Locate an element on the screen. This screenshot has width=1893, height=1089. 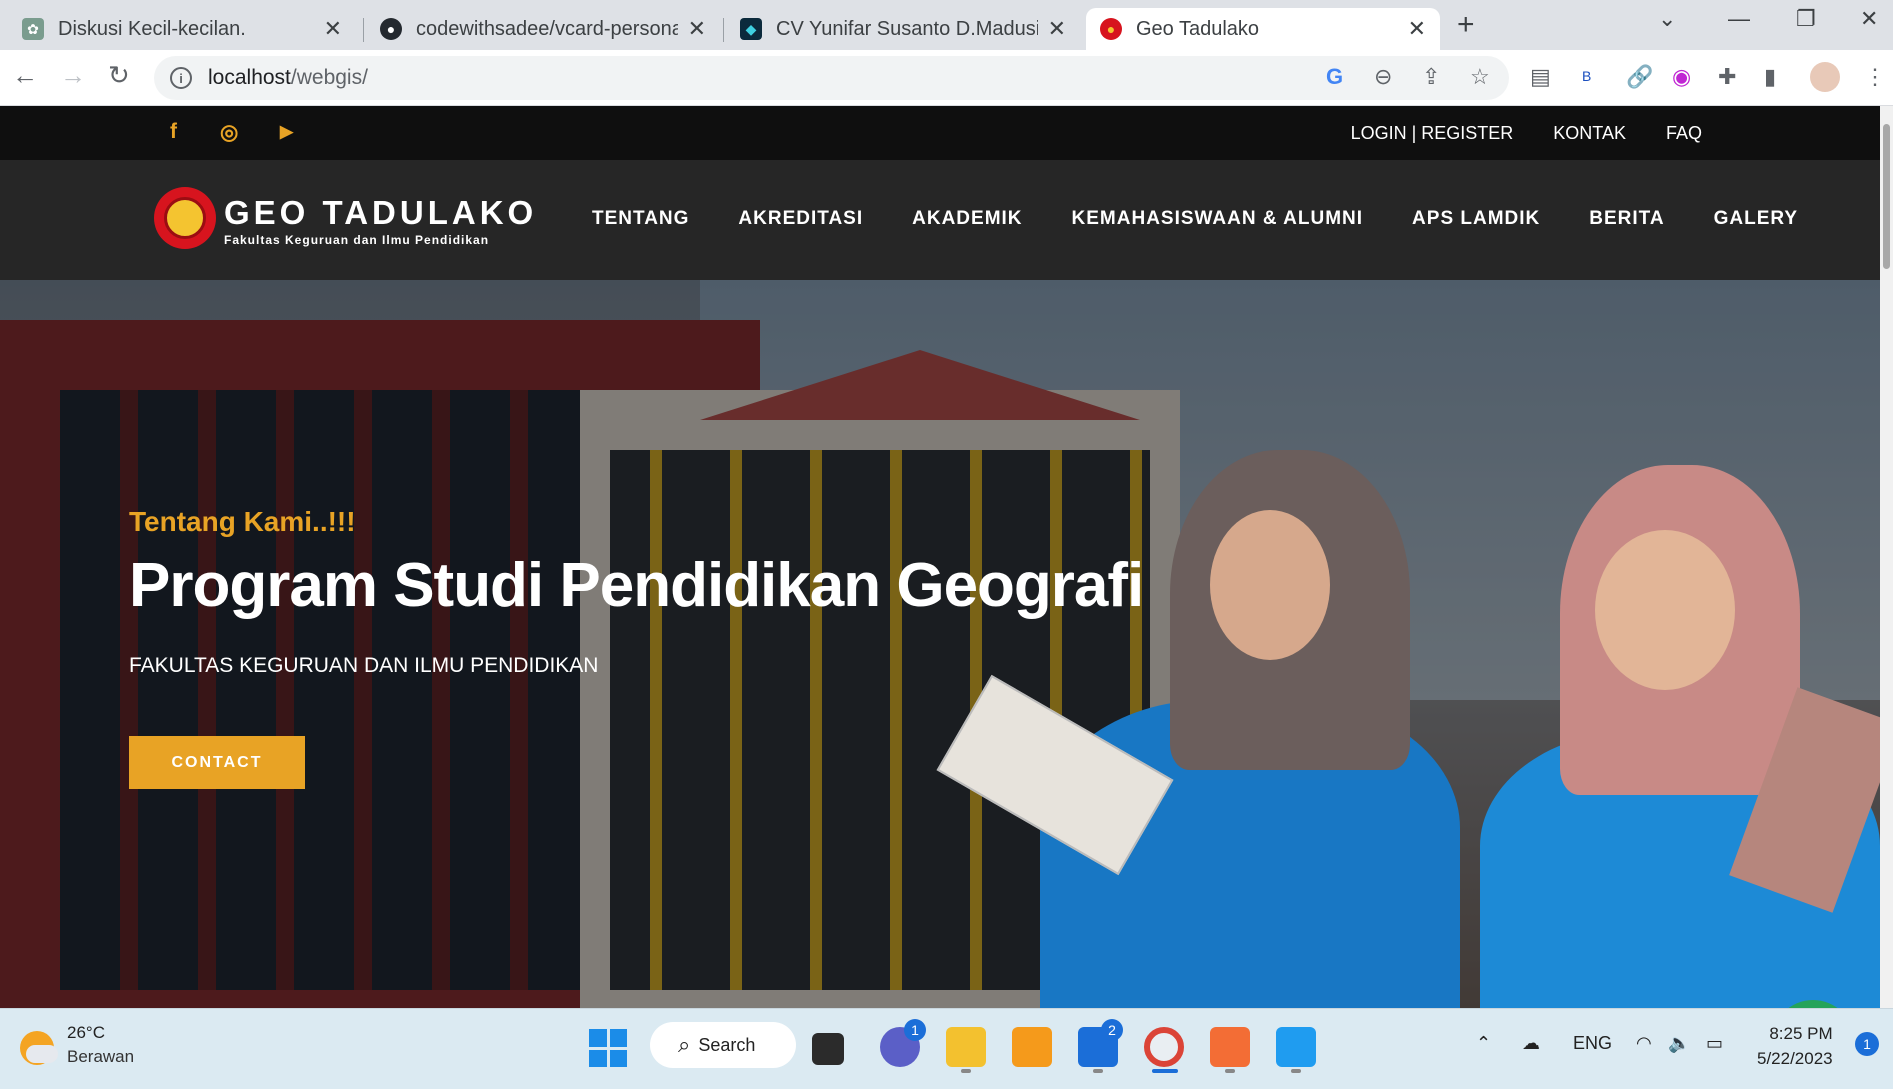
file-explorer-icon is located at coordinates (966, 1047).